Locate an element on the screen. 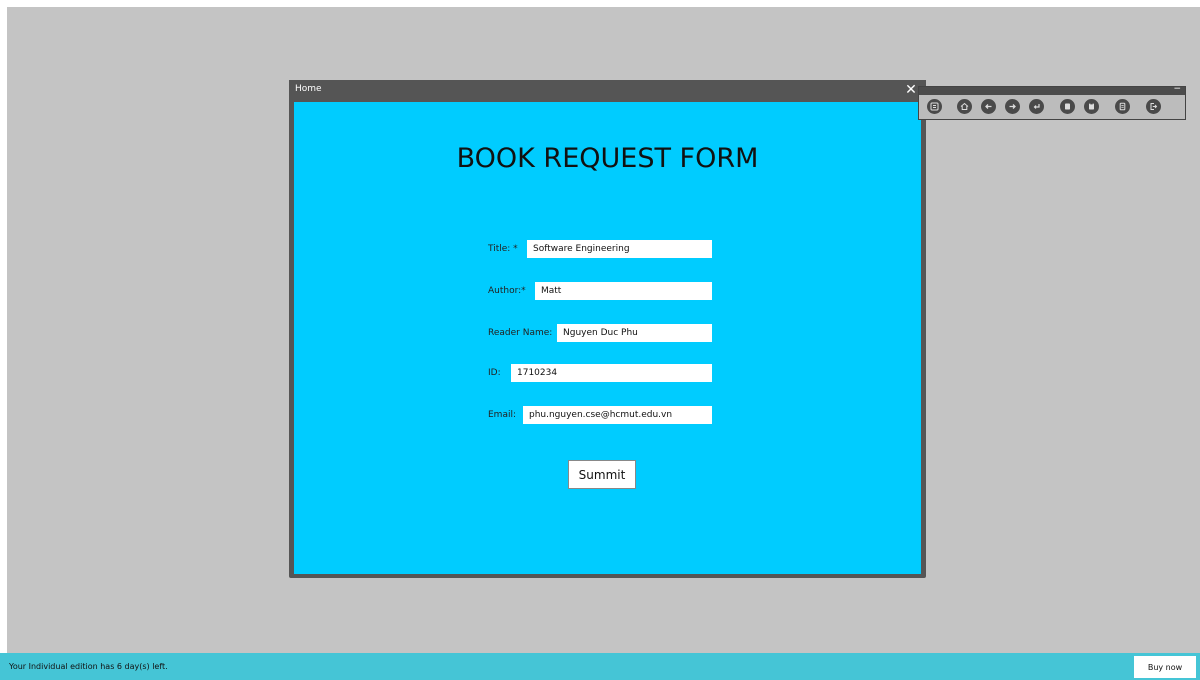 This screenshot has width=1200, height=680. author-input is located at coordinates (623, 291).